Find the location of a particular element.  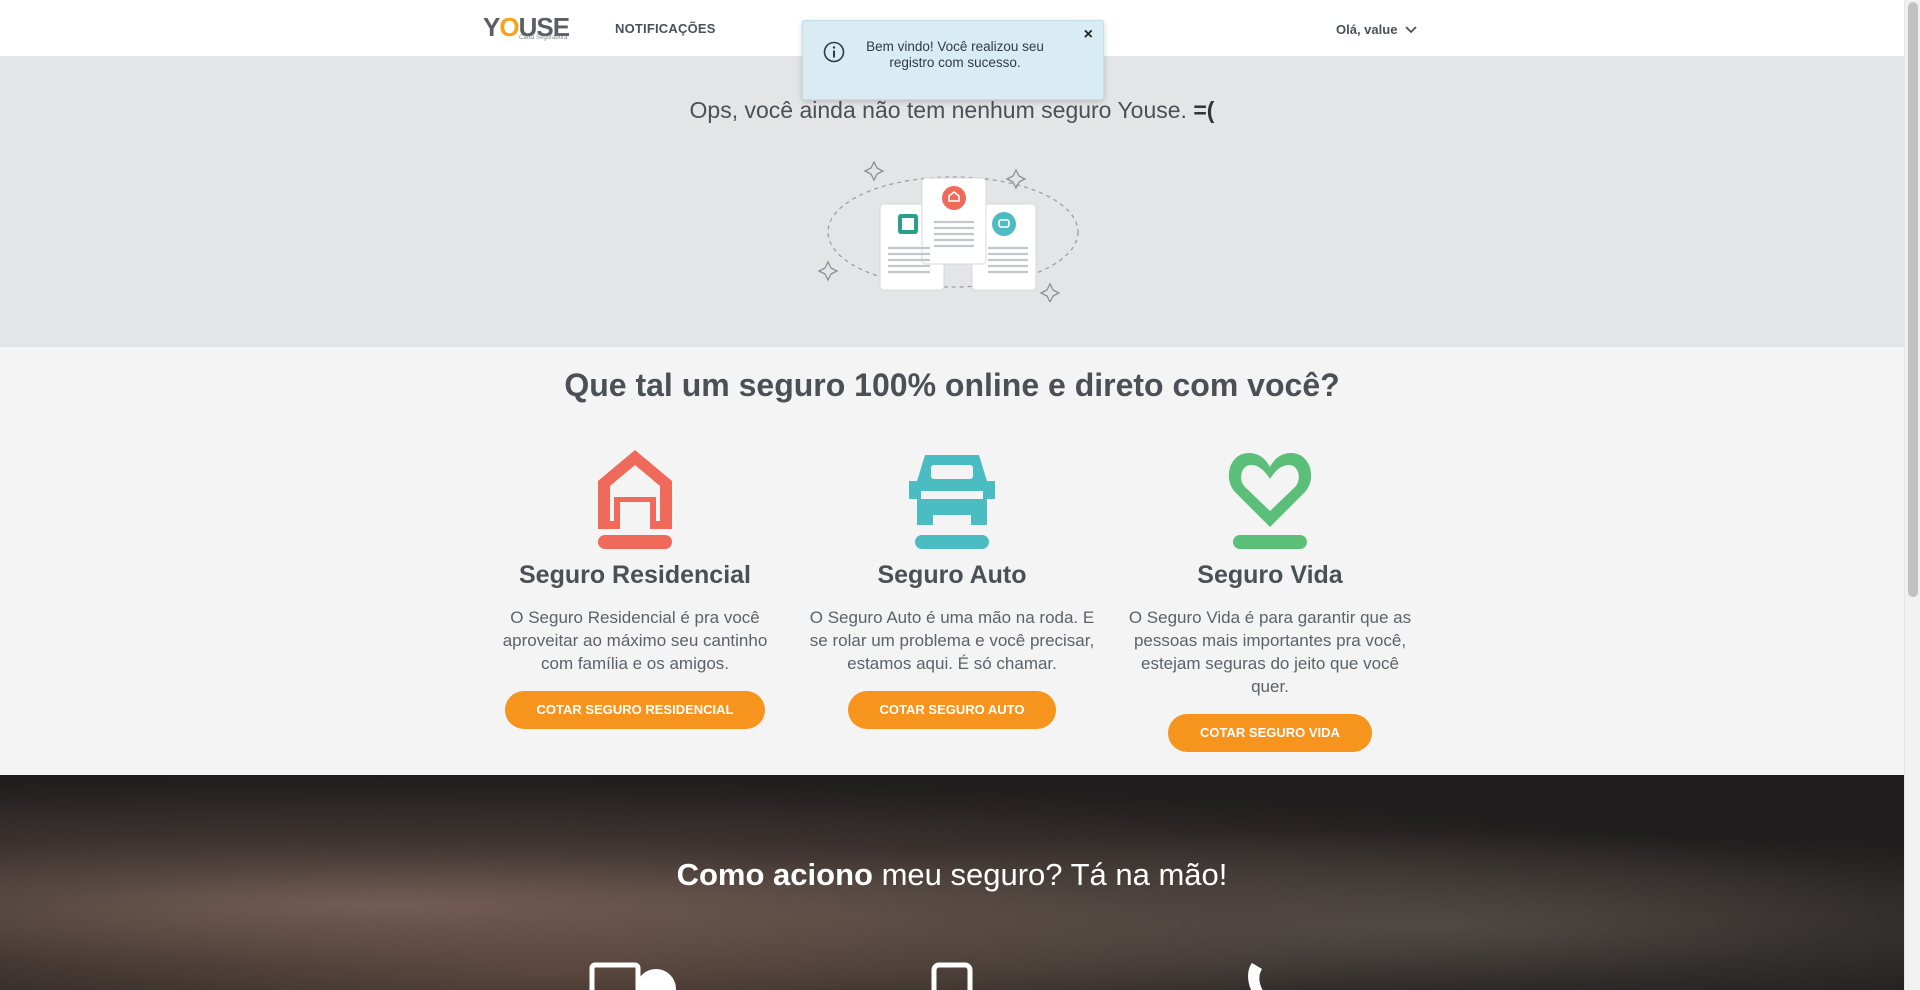

nav-notifications-link: NOTIFICAÇÕES is located at coordinates (665, 28).